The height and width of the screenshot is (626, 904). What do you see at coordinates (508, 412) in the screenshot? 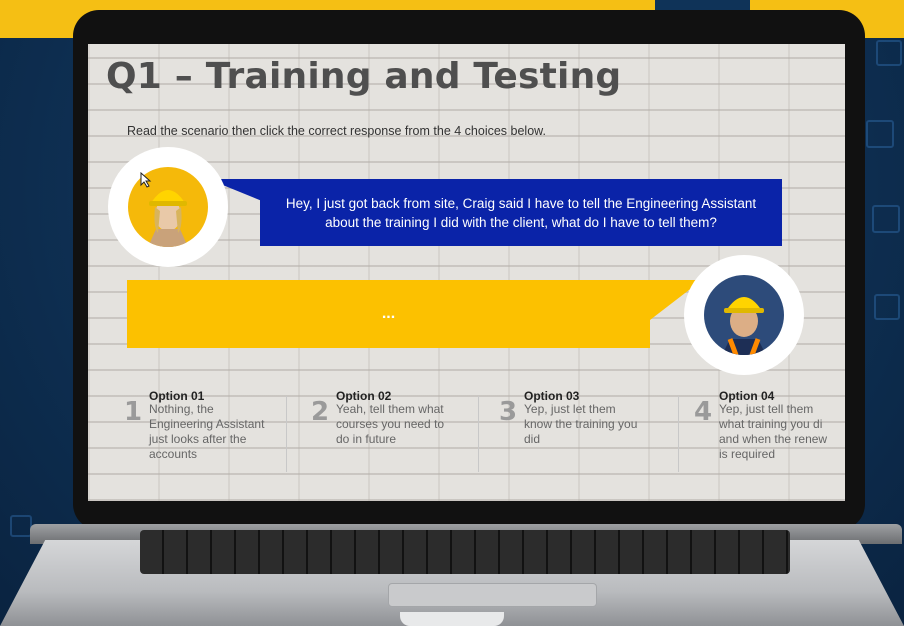
I see `option-number: 3` at bounding box center [508, 412].